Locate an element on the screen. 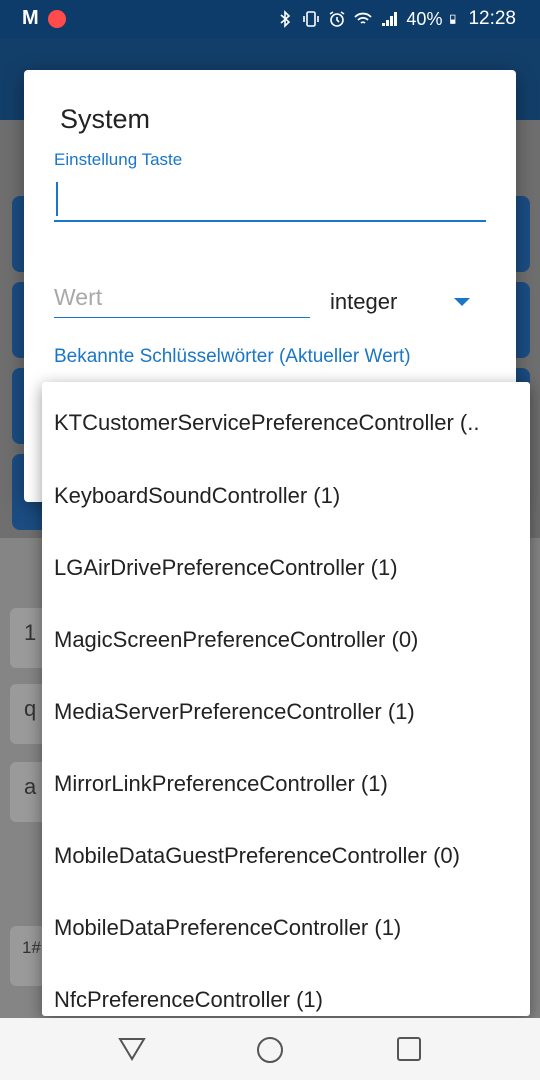  recording-icon is located at coordinates (56, 18).